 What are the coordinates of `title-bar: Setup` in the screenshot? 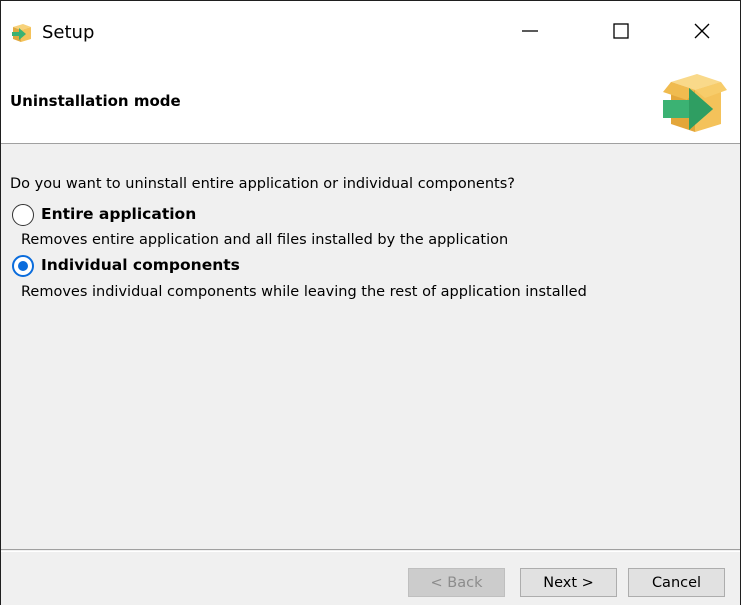 It's located at (370, 31).